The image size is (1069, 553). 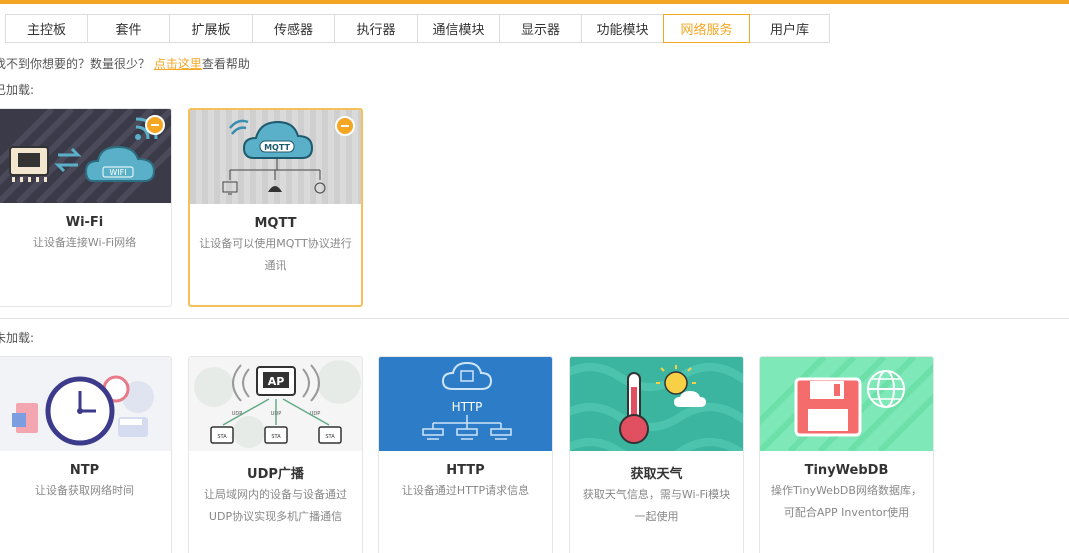 What do you see at coordinates (86, 207) in the screenshot?
I see `card-wifi: WIFI Wi-Fi 让设备连接Wi-Fi网络` at bounding box center [86, 207].